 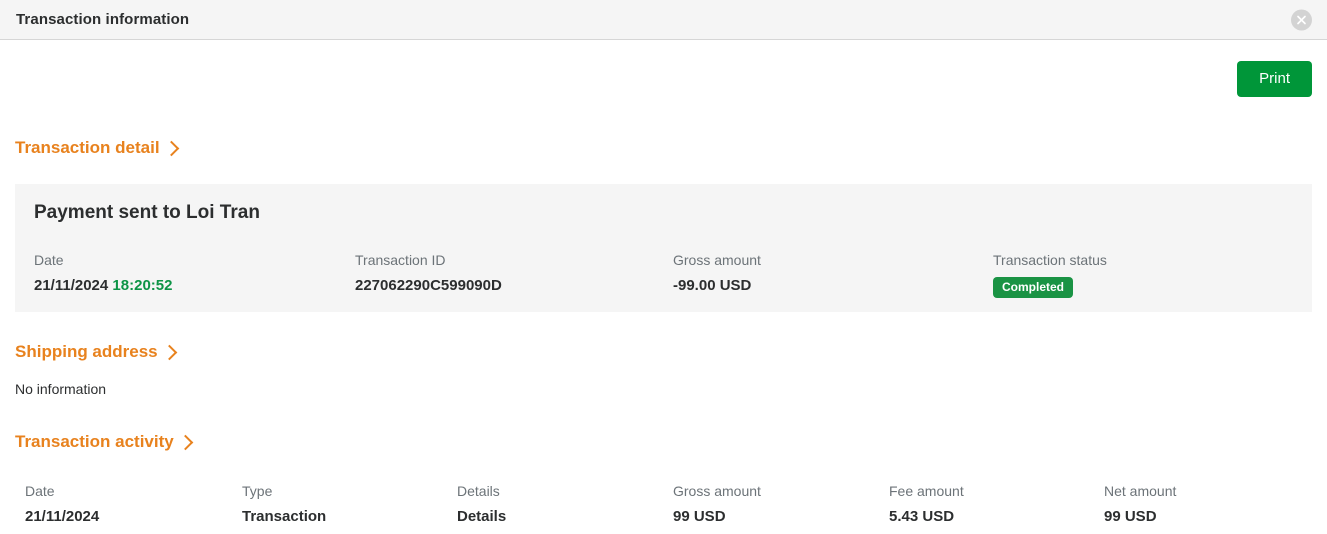 I want to click on field-value-transaction-id: 227062290C599090D, so click(x=428, y=285).